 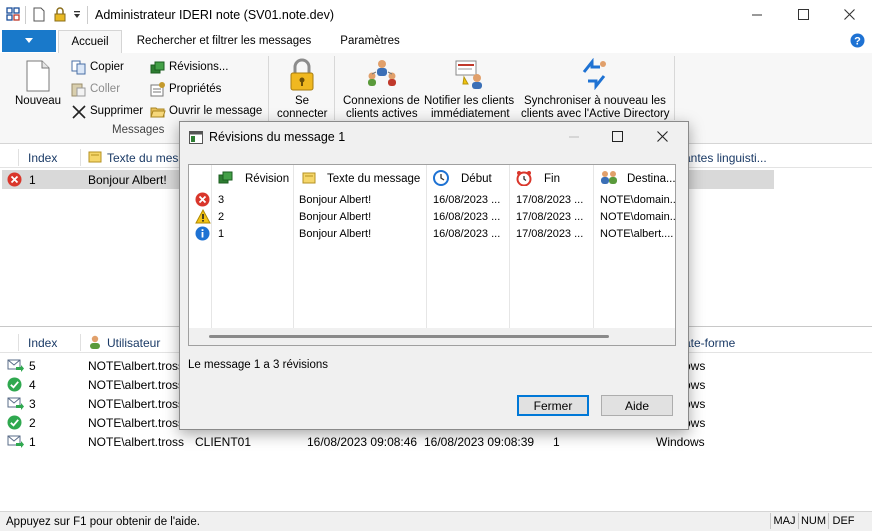 I want to click on dialog-maximize-button, so click(x=618, y=137).